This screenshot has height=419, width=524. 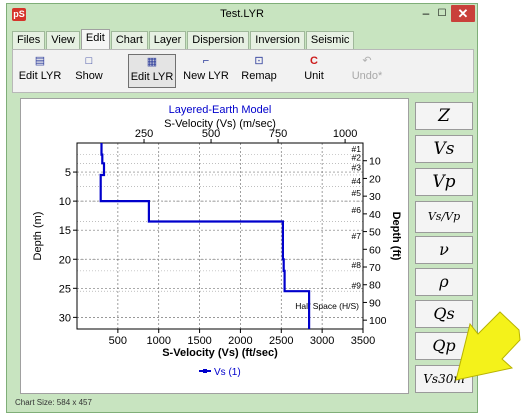 What do you see at coordinates (205, 371) in the screenshot?
I see `legend-marker` at bounding box center [205, 371].